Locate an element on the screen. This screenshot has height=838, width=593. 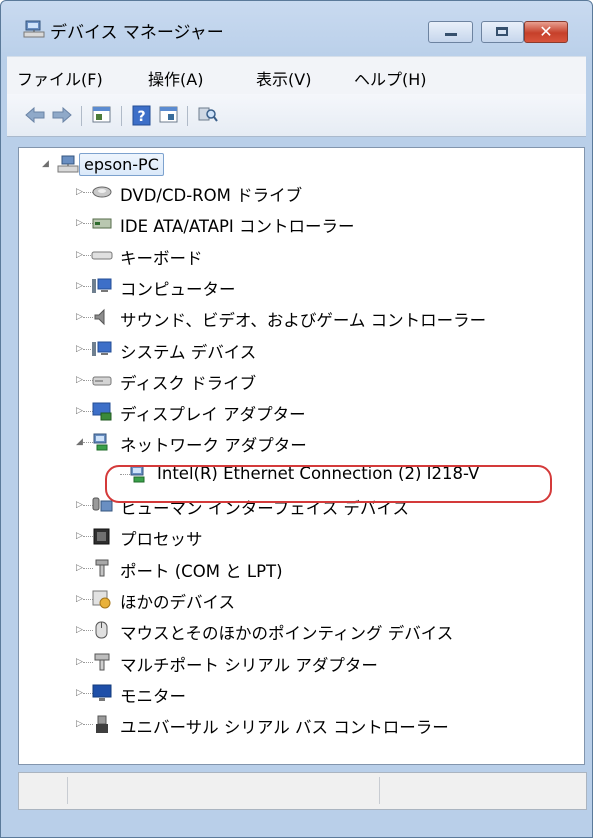
category-label: マウスとそのほかのポインティング デバイス is located at coordinates (287, 634).